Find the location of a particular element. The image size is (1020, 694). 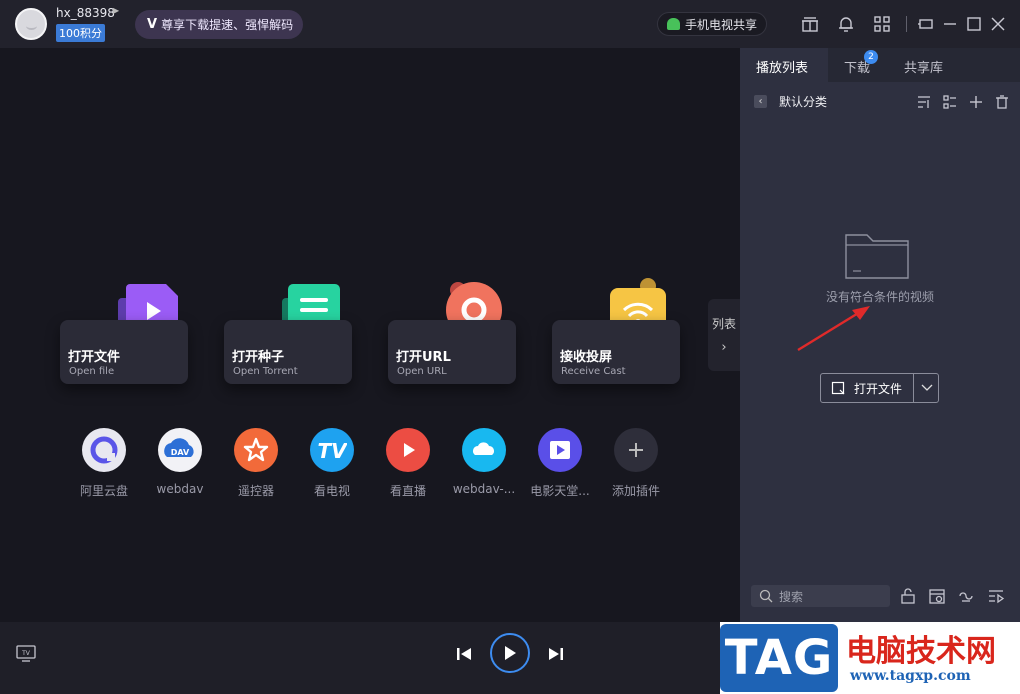

play-icon is located at coordinates (510, 653).